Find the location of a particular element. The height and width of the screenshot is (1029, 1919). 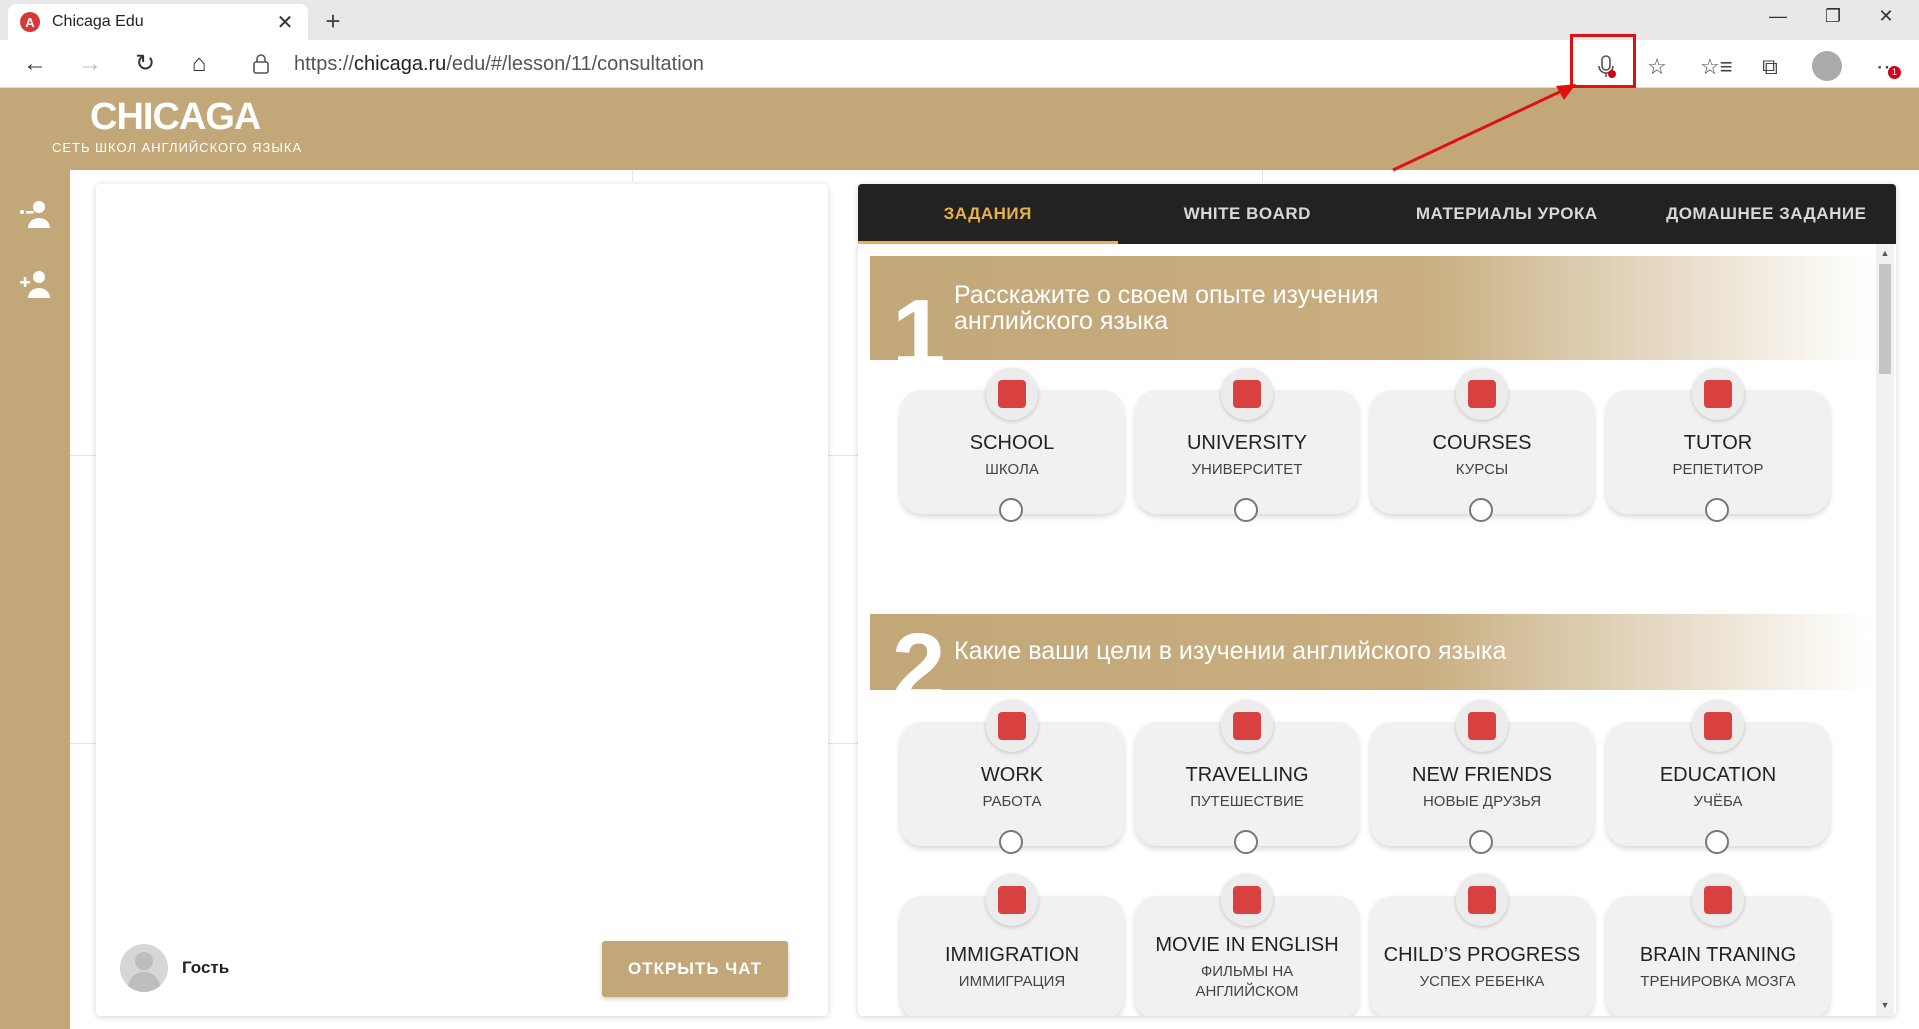

close-tab-icon: ✕ is located at coordinates (285, 22).